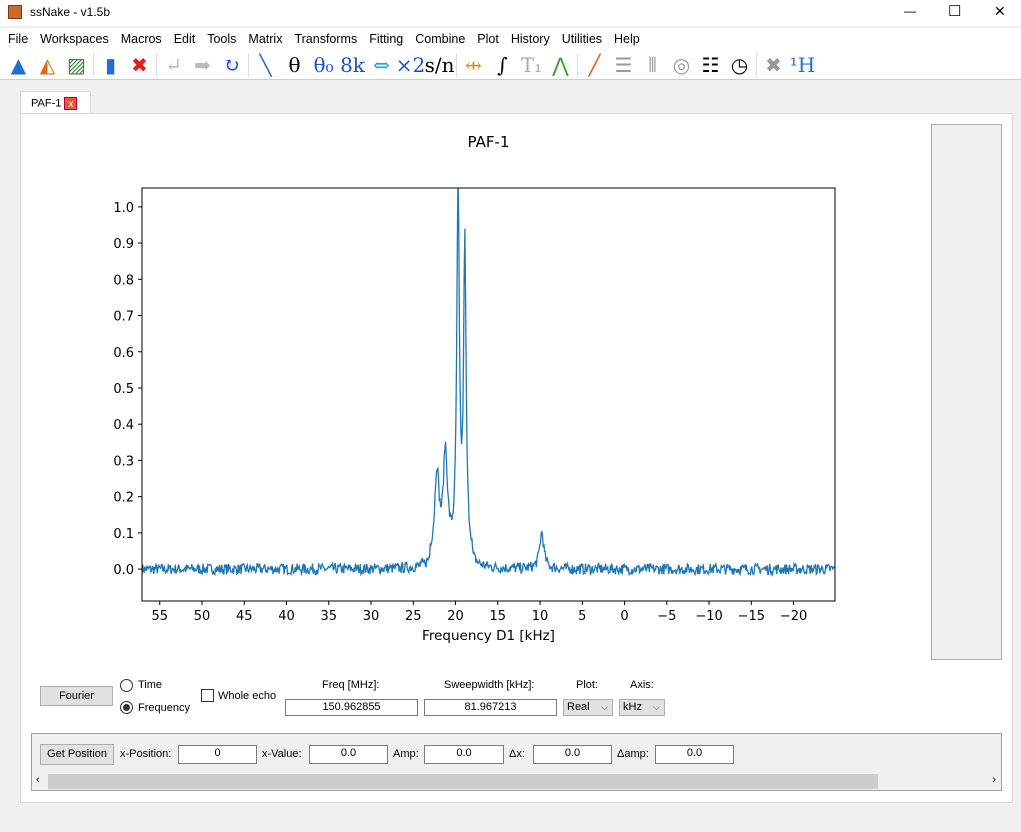 Image resolution: width=1021 pixels, height=832 pixels. I want to click on minimize-button: —, so click(910, 11).